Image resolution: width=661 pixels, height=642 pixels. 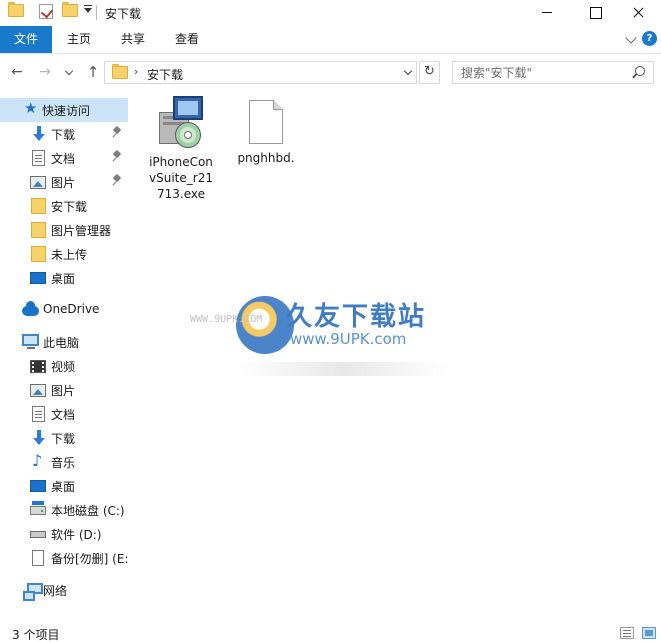 I want to click on nav-this-pc: 此电脑, so click(x=64, y=342).